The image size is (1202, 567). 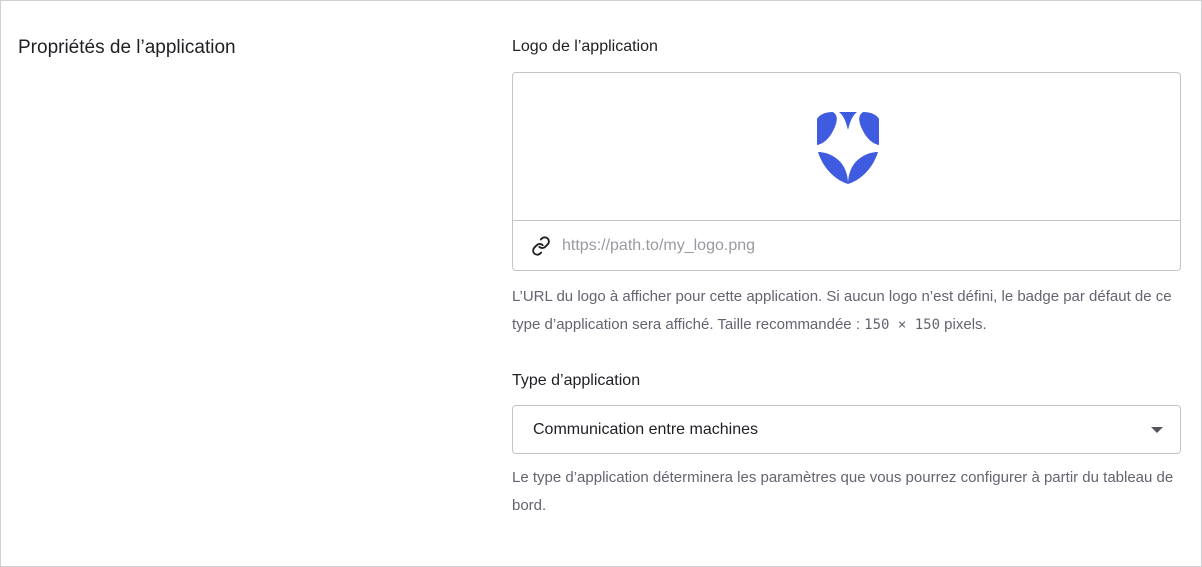 I want to click on logo-preview, so click(x=846, y=147).